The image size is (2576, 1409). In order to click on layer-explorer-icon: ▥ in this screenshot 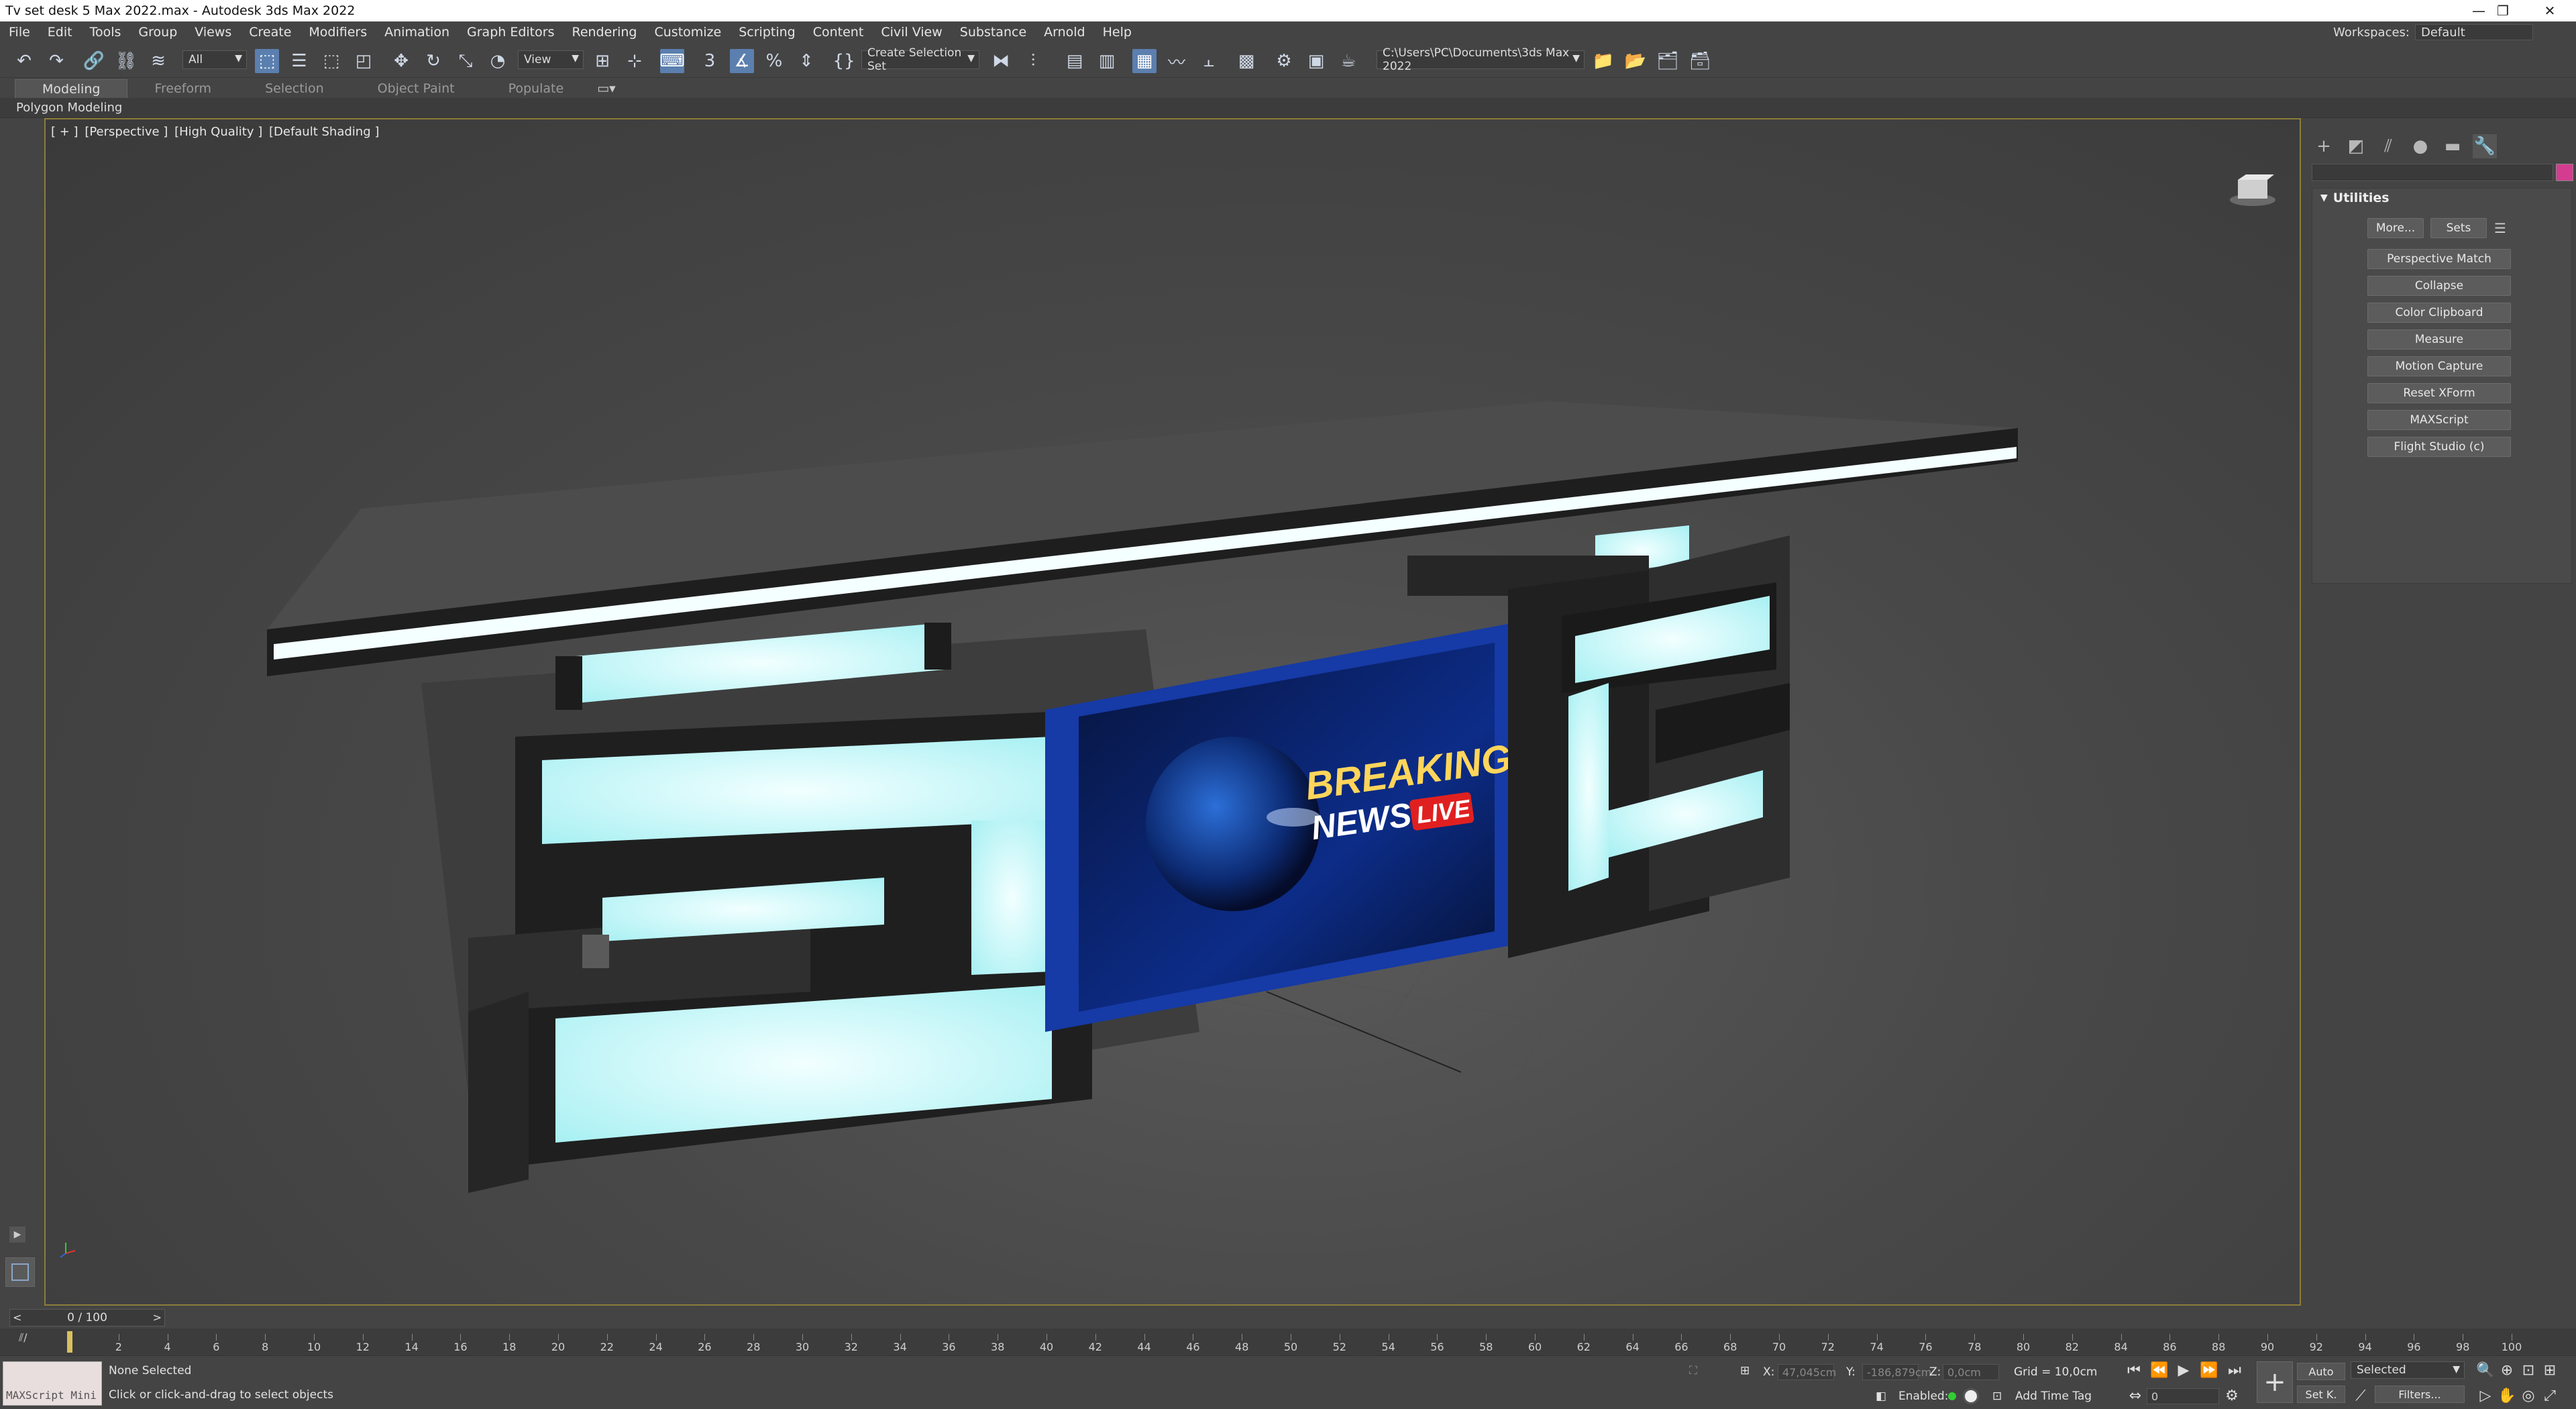, I will do `click(1107, 61)`.